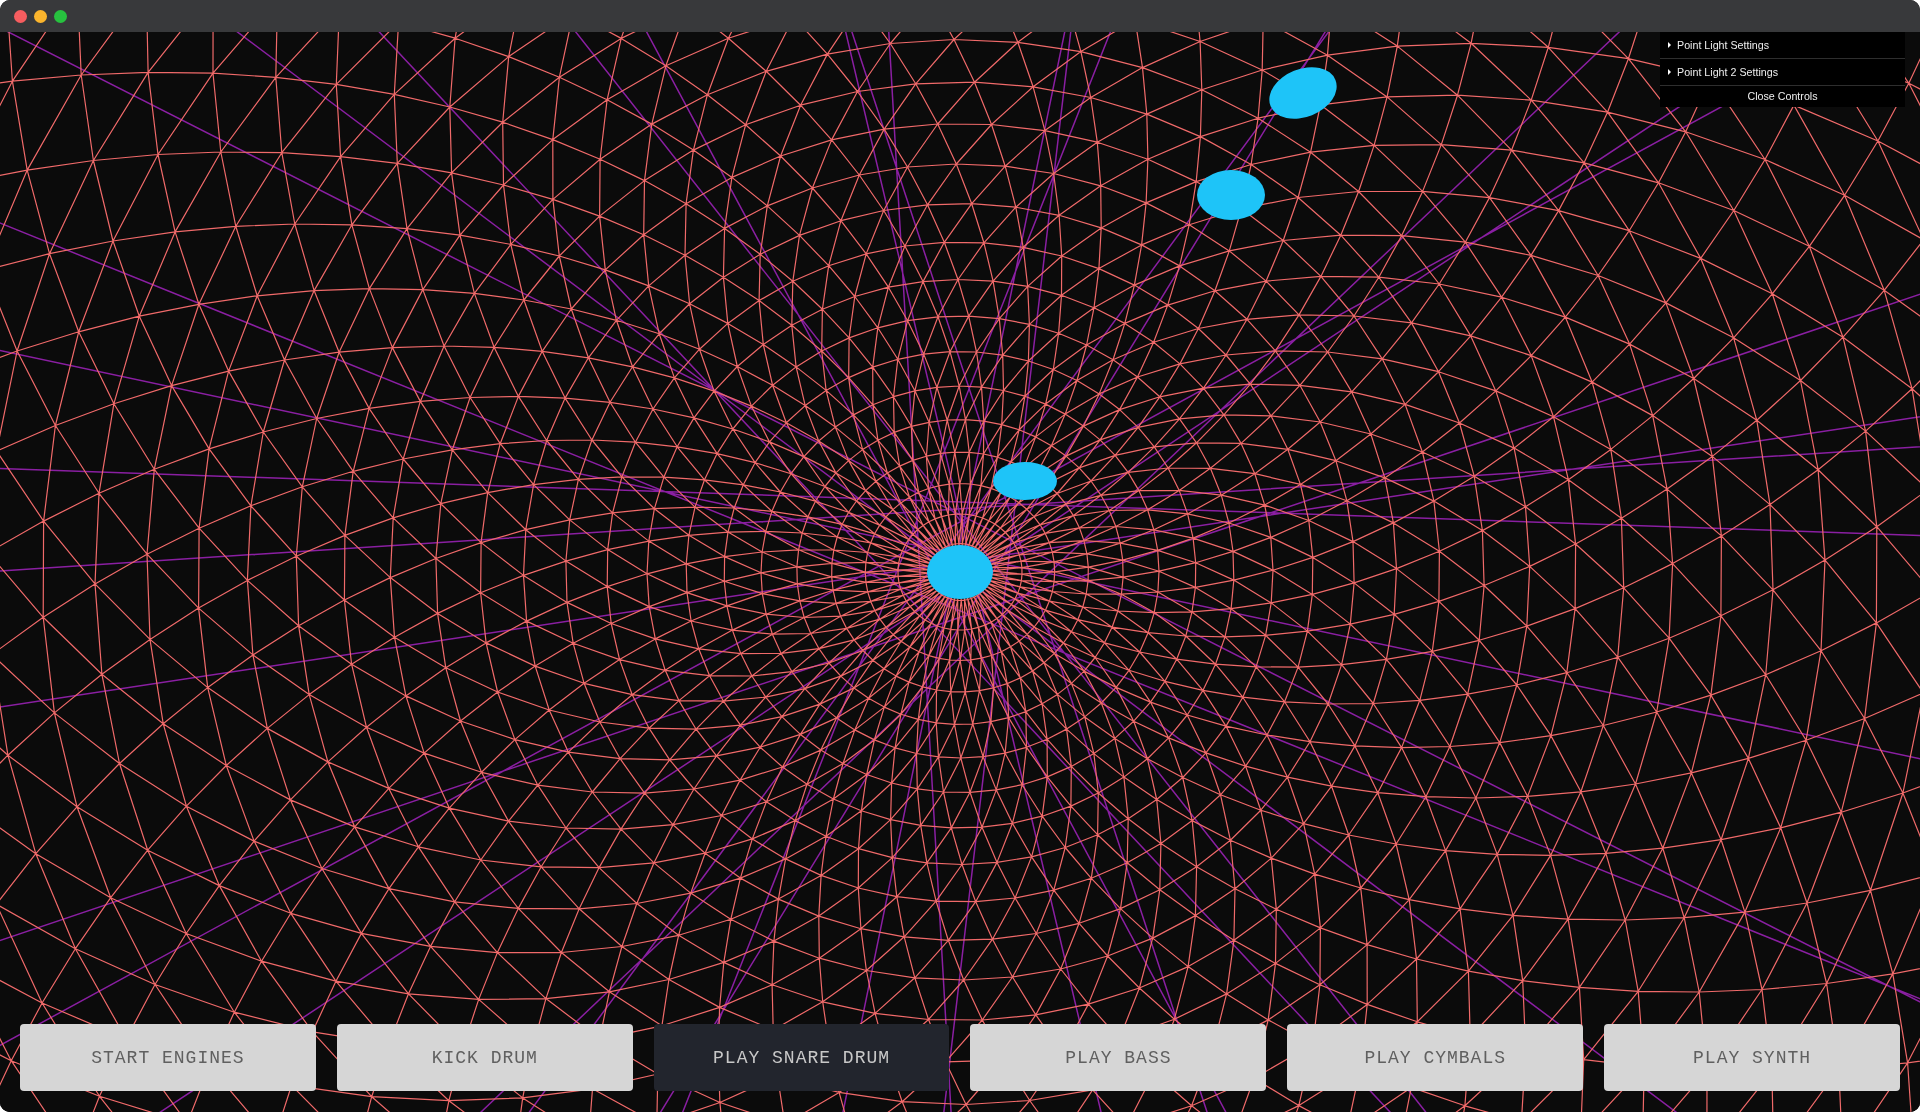 The width and height of the screenshot is (1920, 1112). I want to click on action-button: PLAY SYNTH, so click(1752, 1057).